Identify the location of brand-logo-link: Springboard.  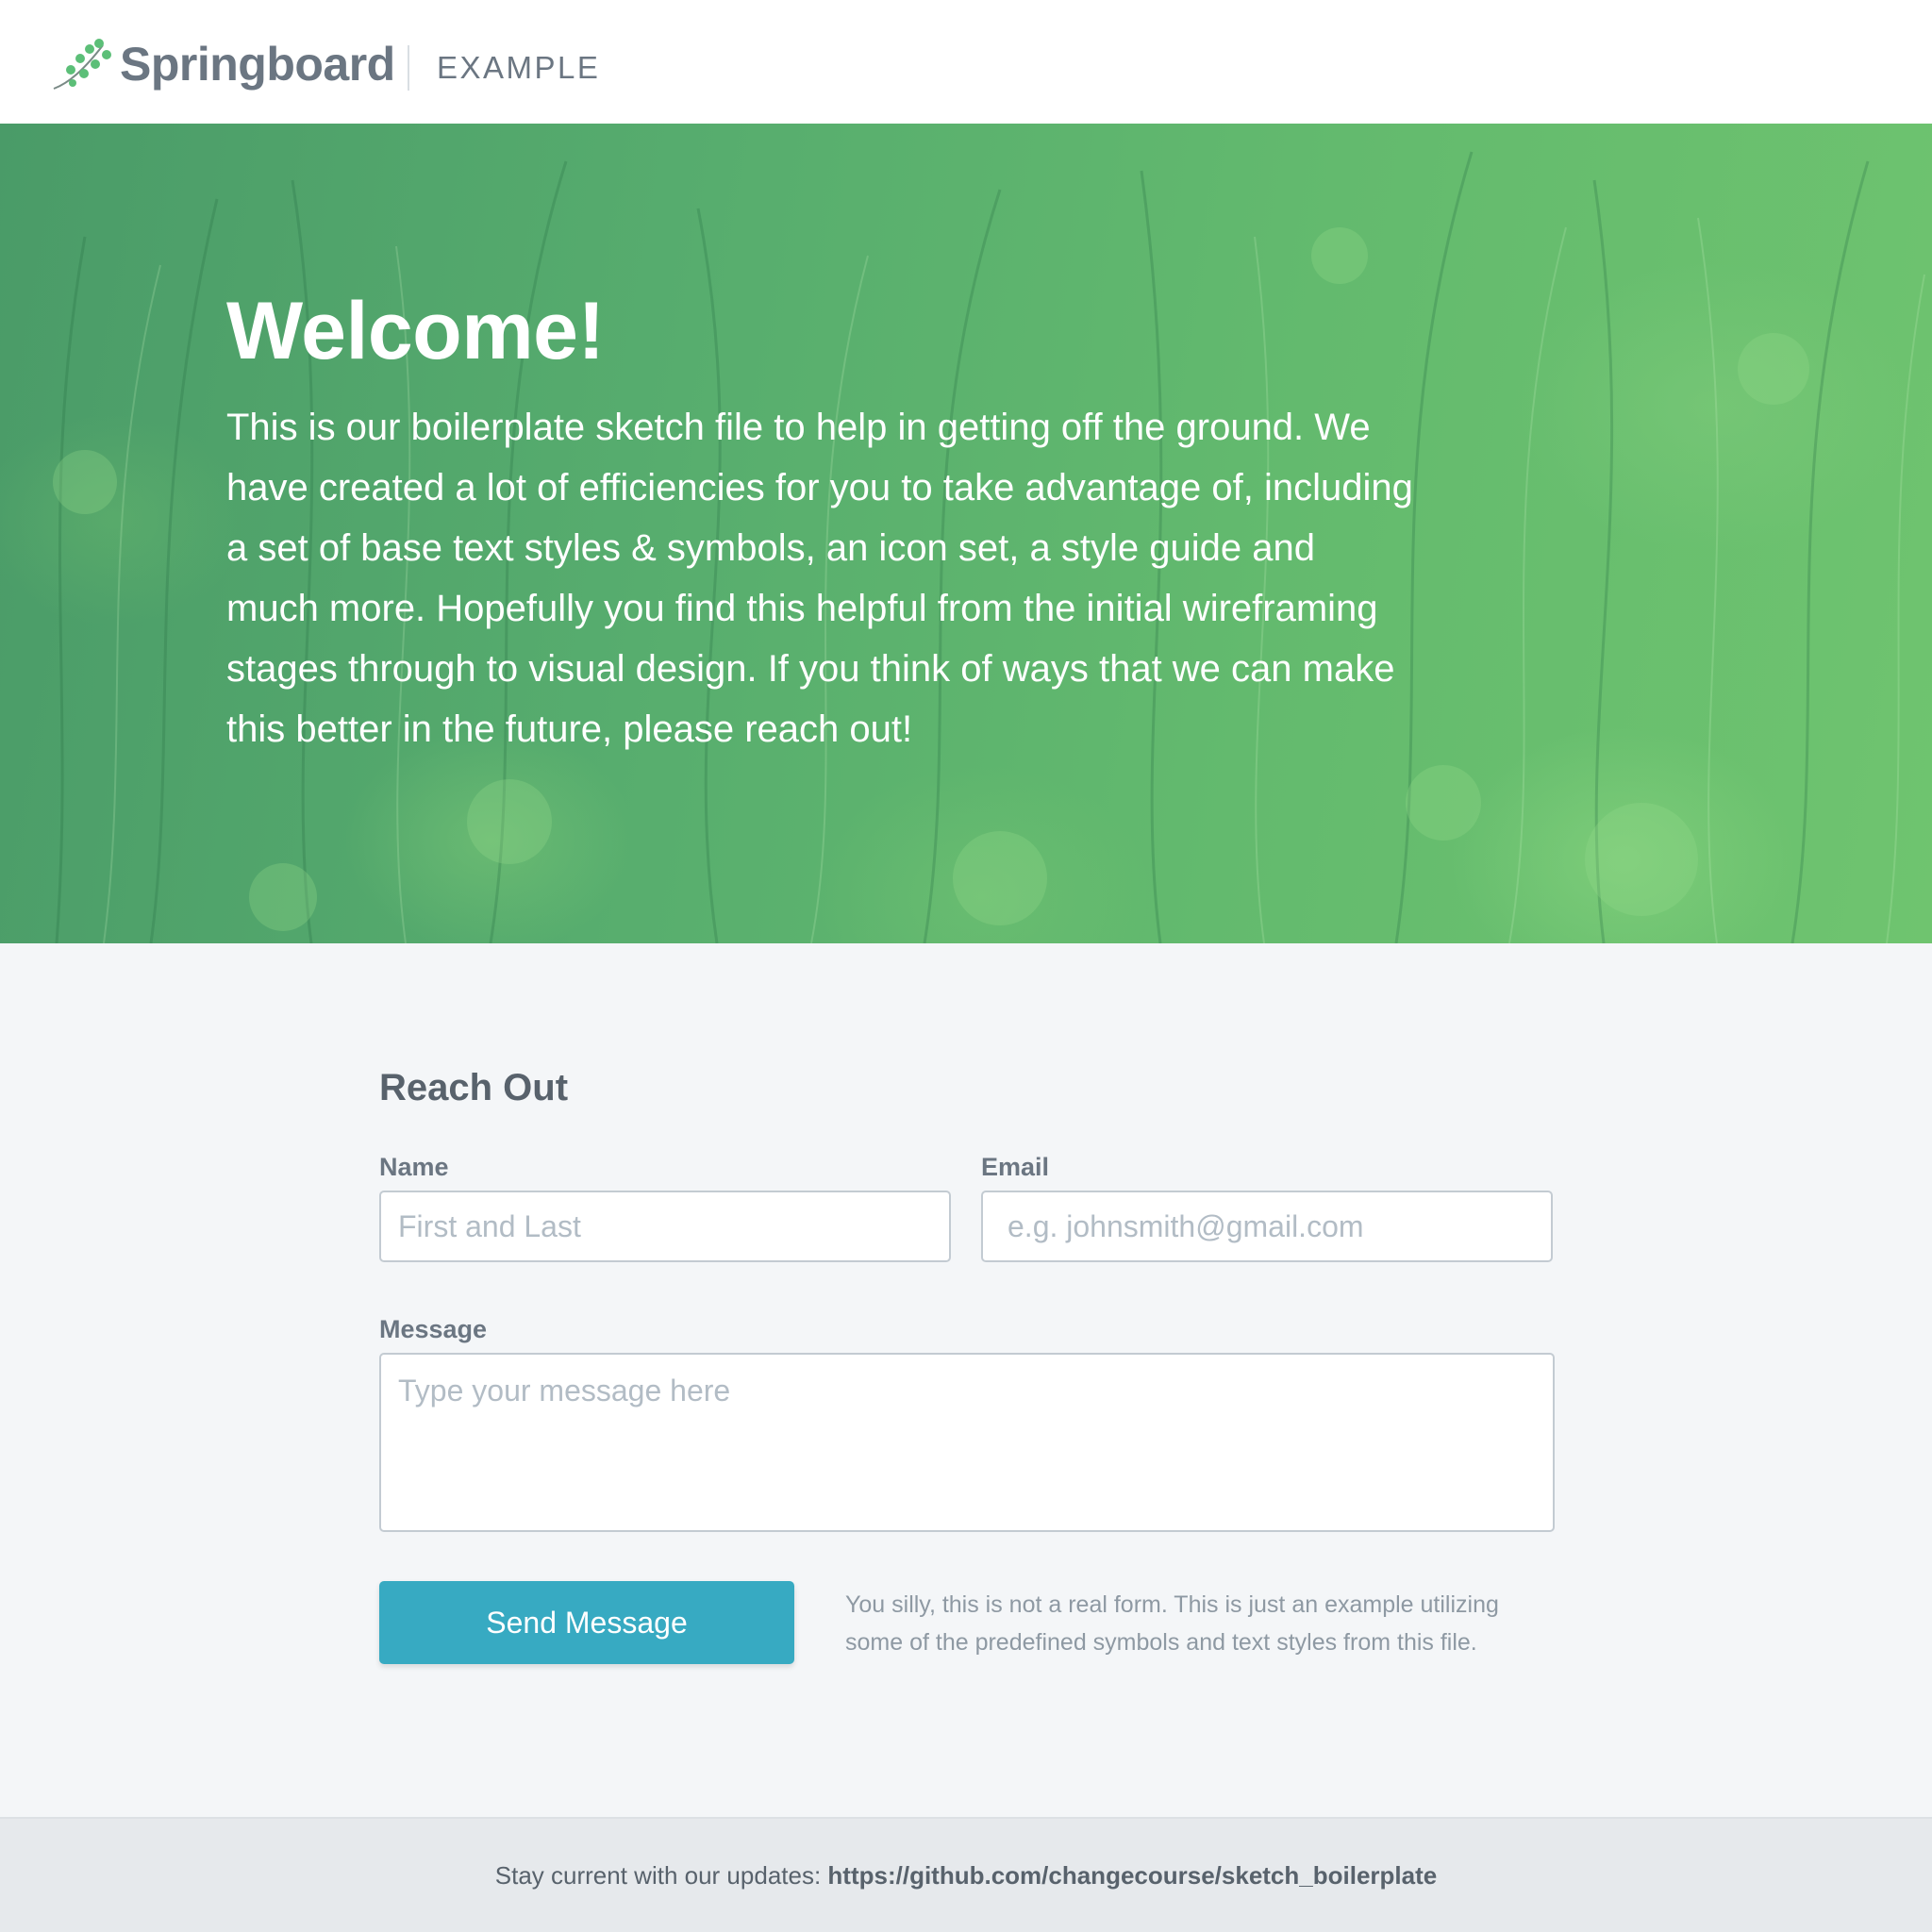
(224, 64).